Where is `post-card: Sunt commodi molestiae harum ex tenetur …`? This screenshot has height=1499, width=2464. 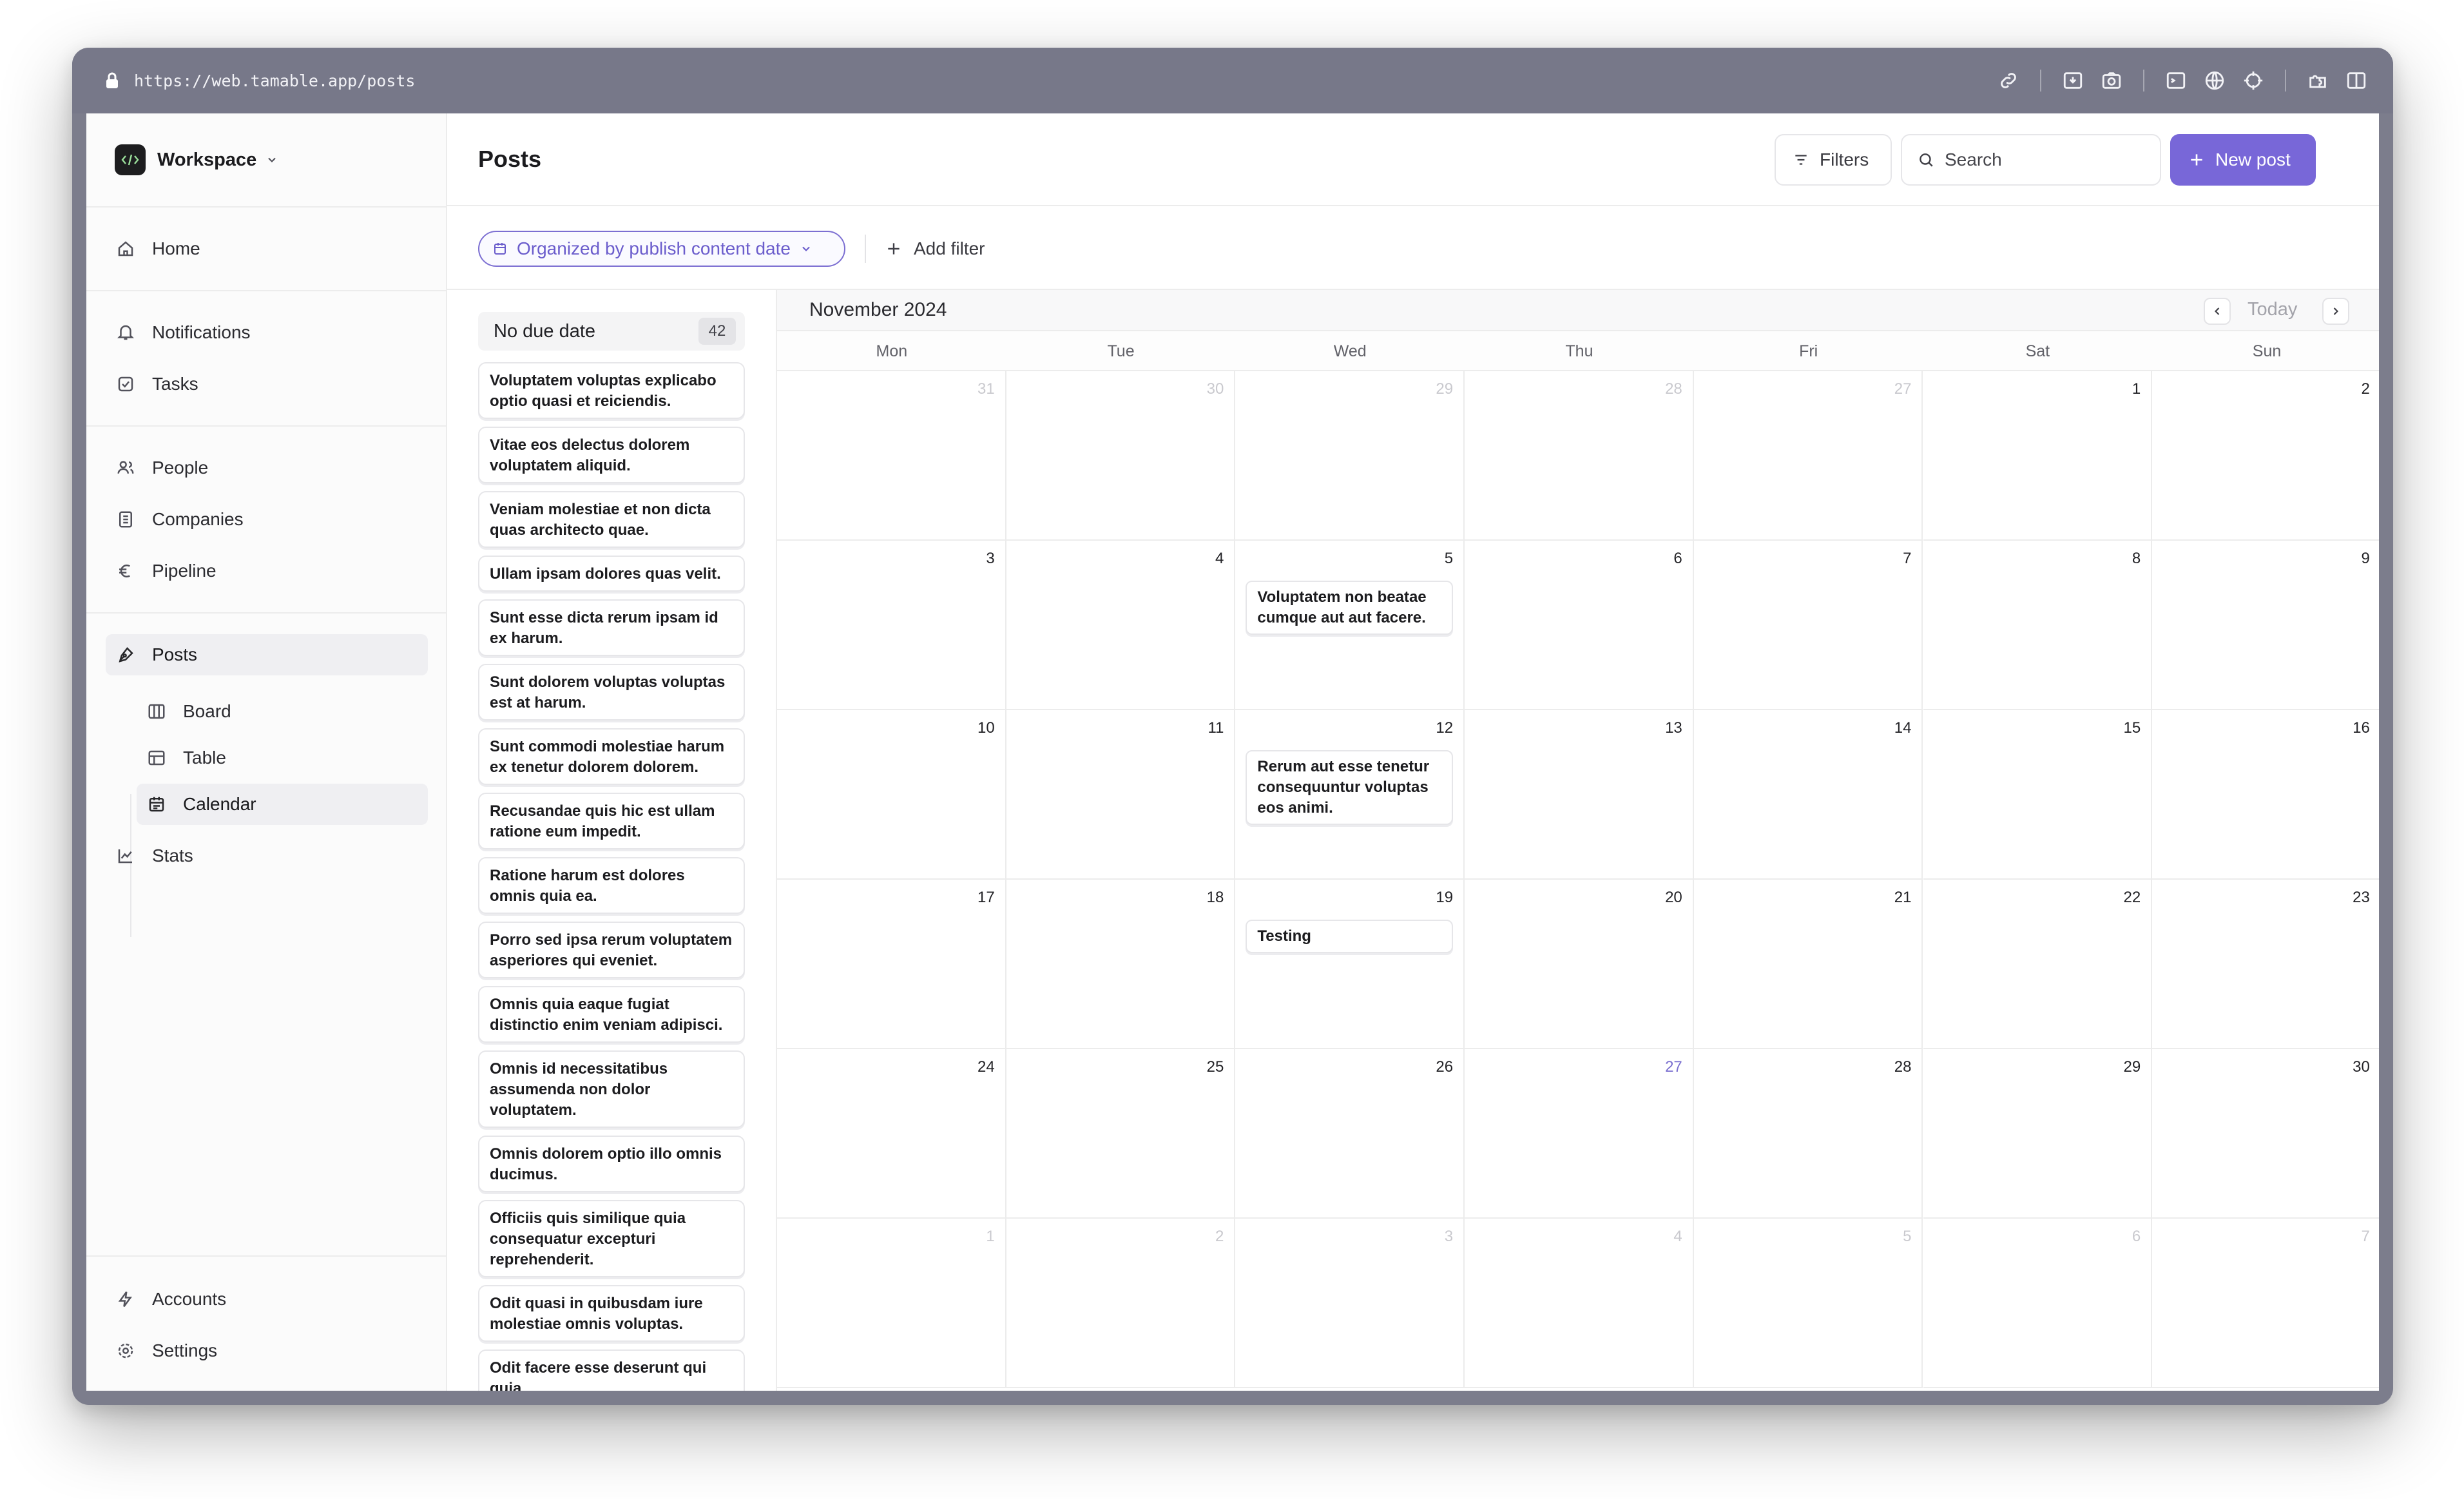 post-card: Sunt commodi molestiae harum ex tenetur … is located at coordinates (611, 757).